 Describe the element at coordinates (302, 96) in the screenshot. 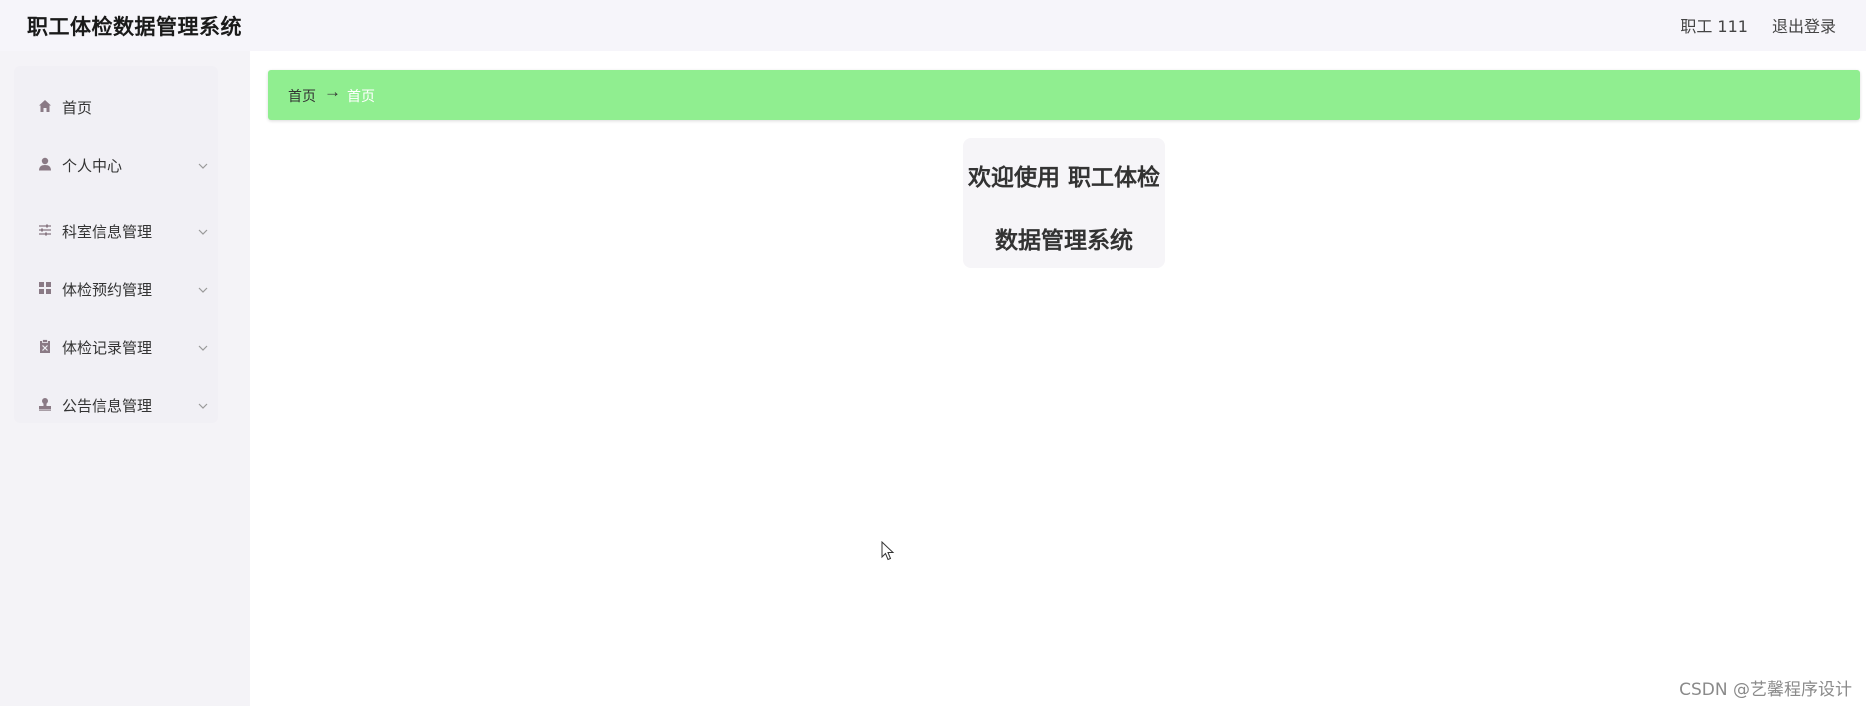

I see `breadcrumb-home-link: 首页` at that location.